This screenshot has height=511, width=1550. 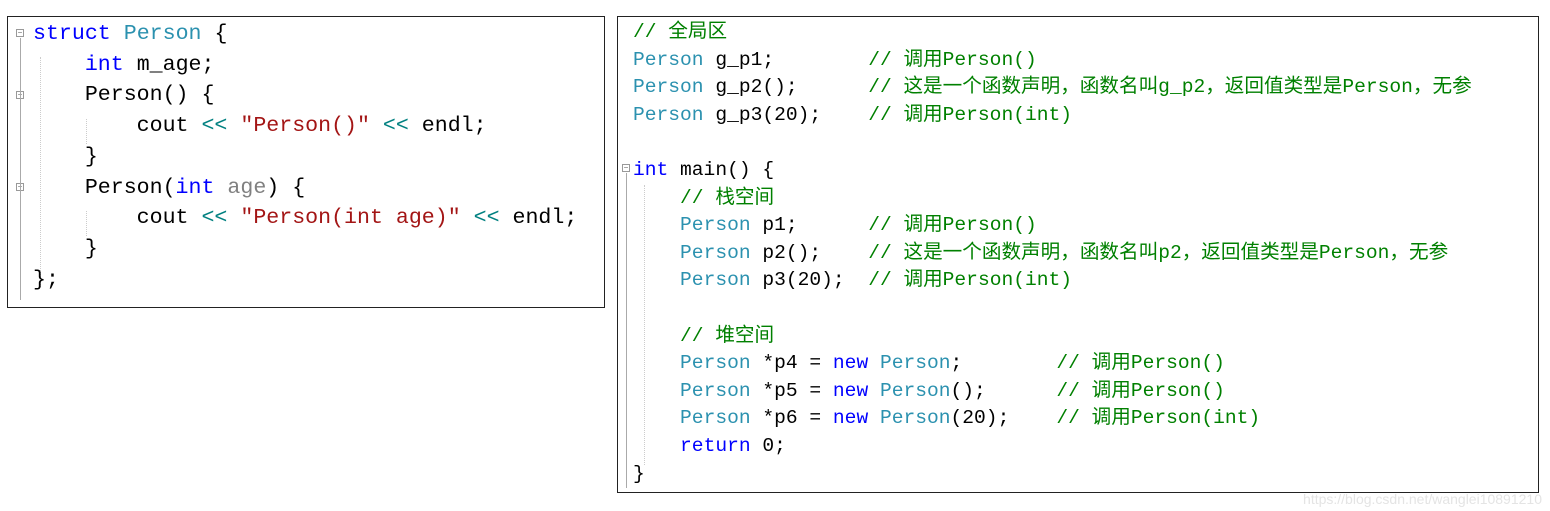 I want to click on code-token: *p5 =, so click(x=791, y=390).